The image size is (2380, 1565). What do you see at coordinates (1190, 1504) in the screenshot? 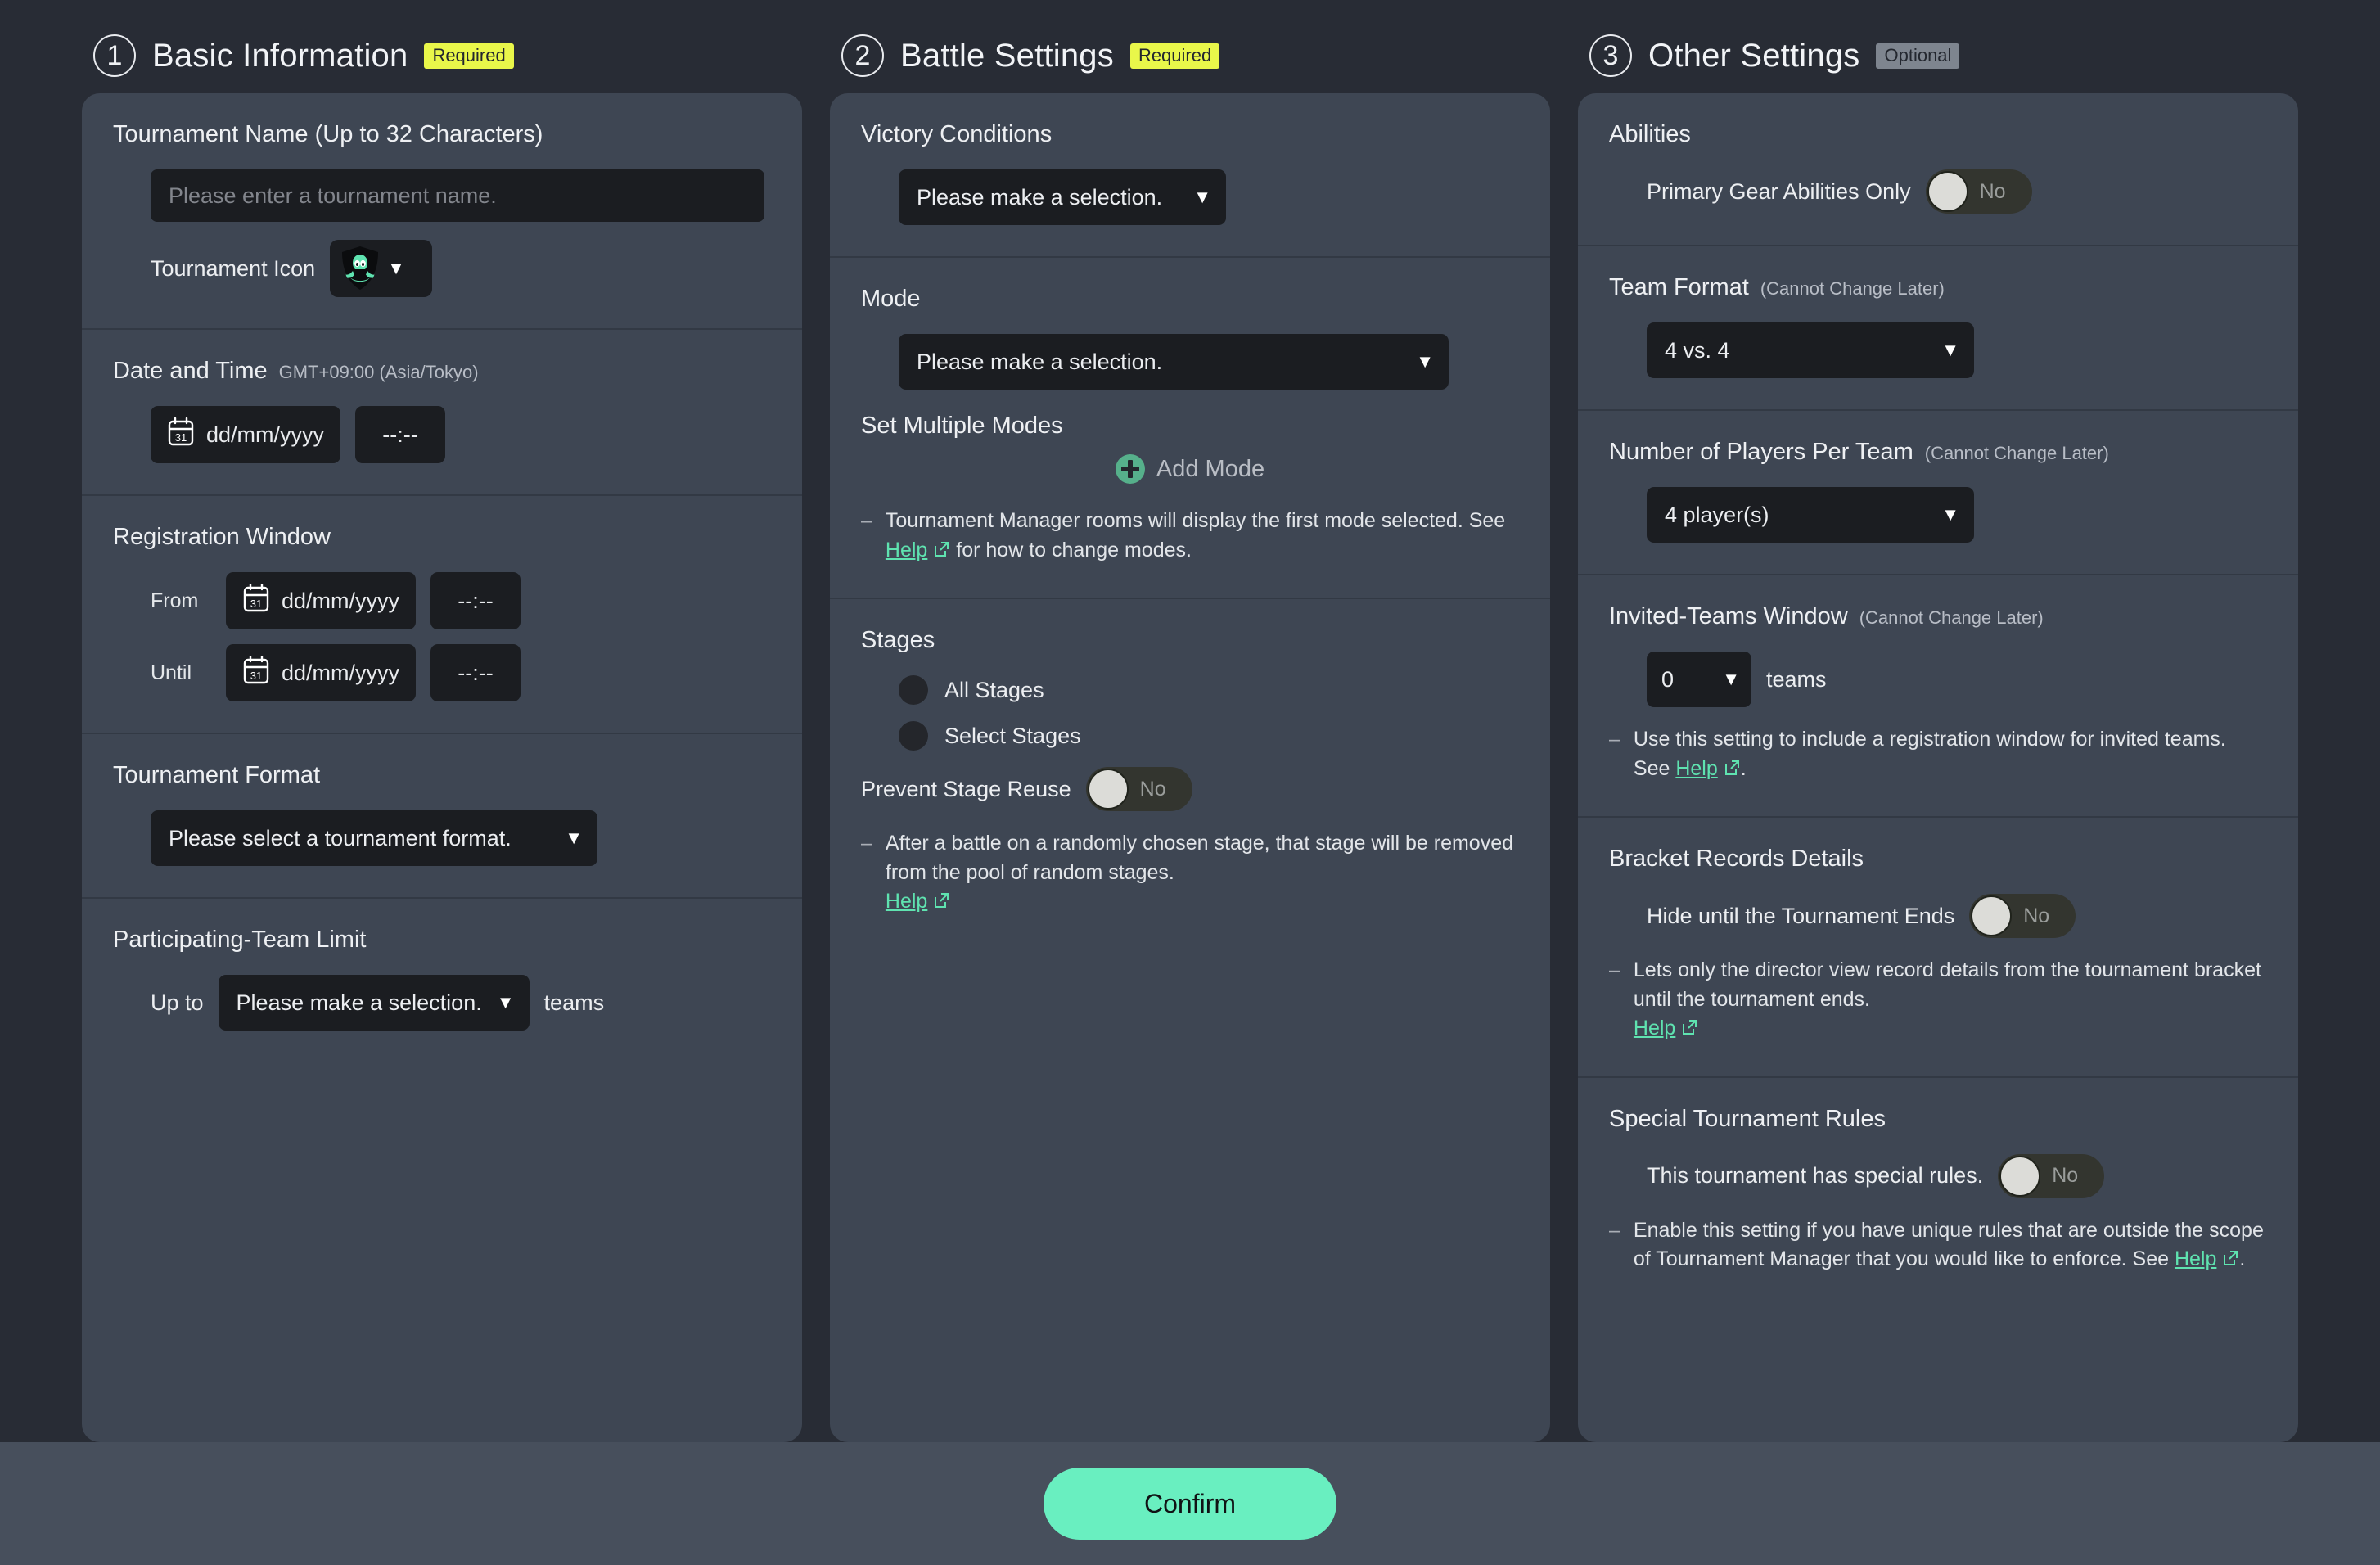
I see `confirm-button: Confirm` at bounding box center [1190, 1504].